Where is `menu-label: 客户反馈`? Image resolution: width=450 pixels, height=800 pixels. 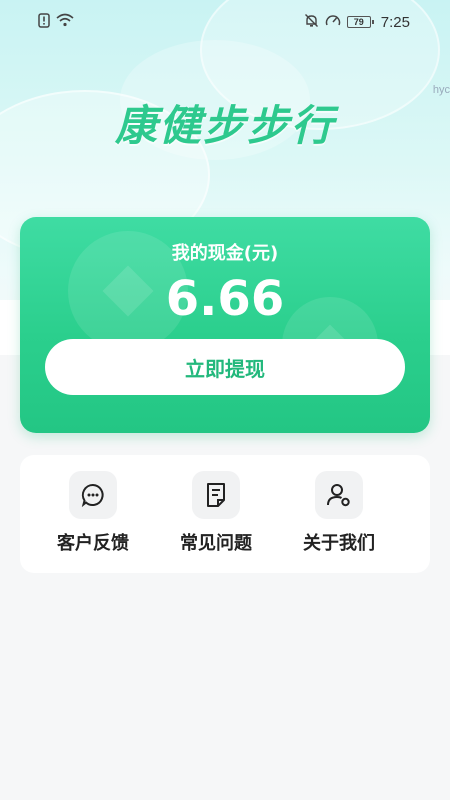 menu-label: 客户反馈 is located at coordinates (93, 543).